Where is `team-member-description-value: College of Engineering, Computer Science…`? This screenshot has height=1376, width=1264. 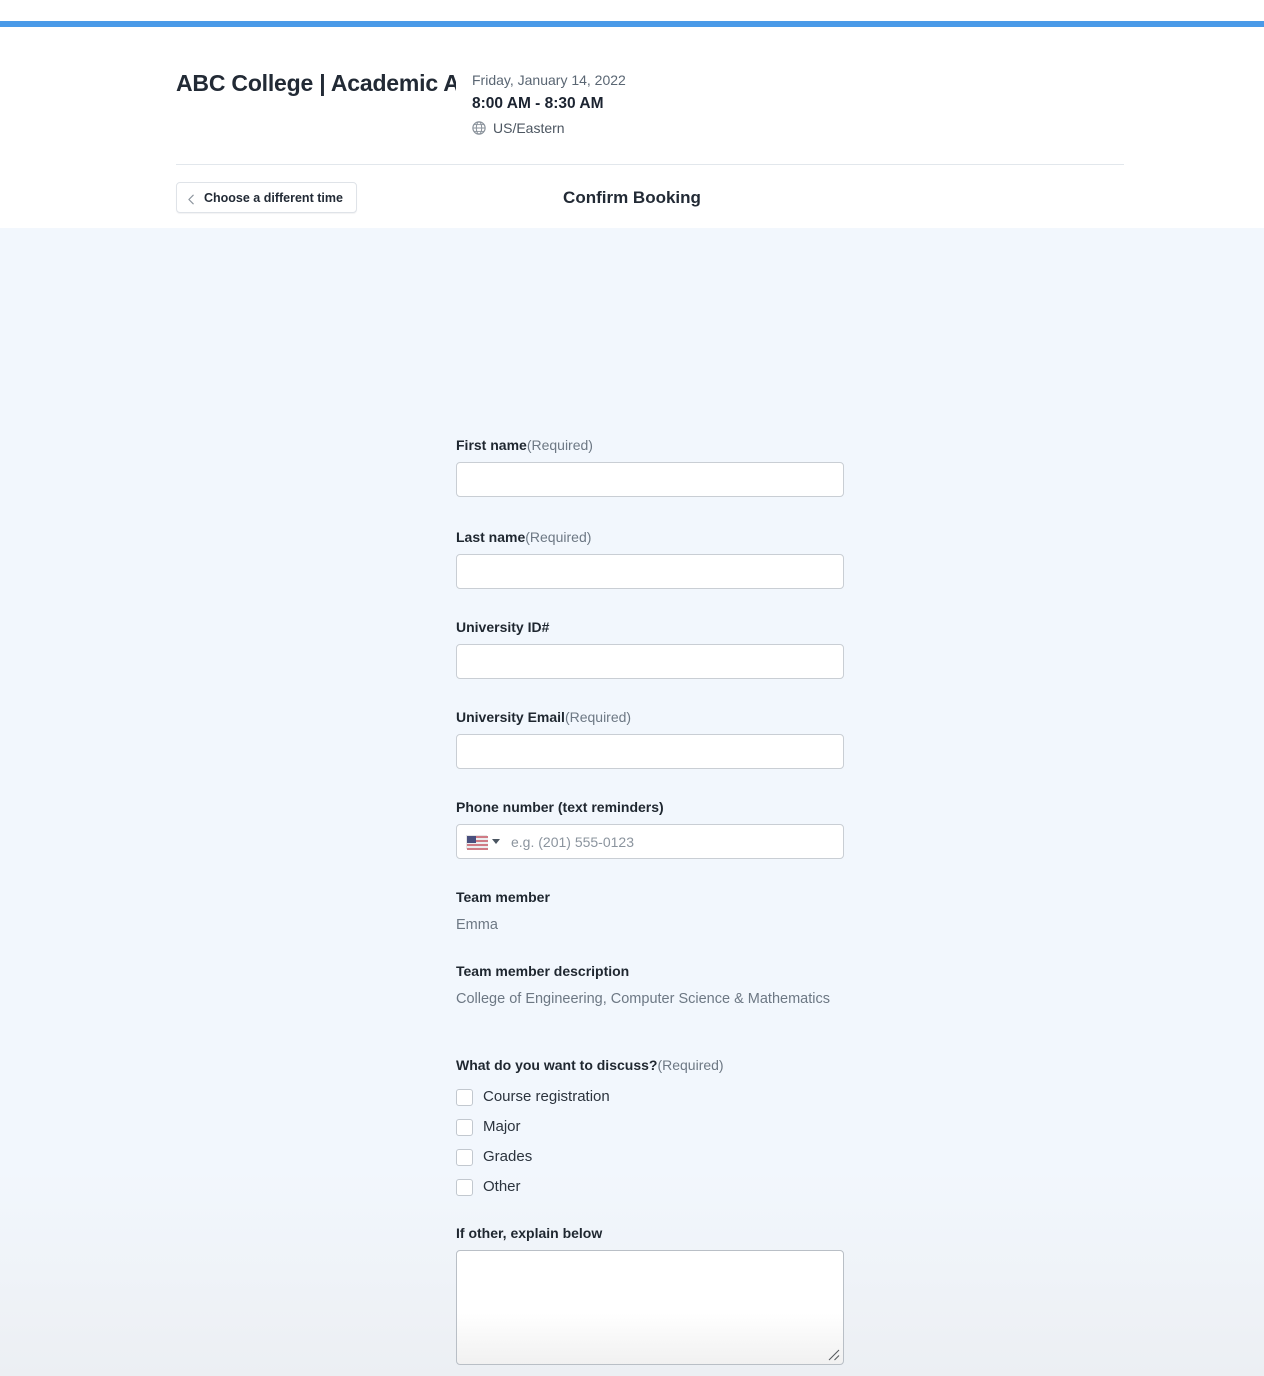 team-member-description-value: College of Engineering, Computer Science… is located at coordinates (643, 999).